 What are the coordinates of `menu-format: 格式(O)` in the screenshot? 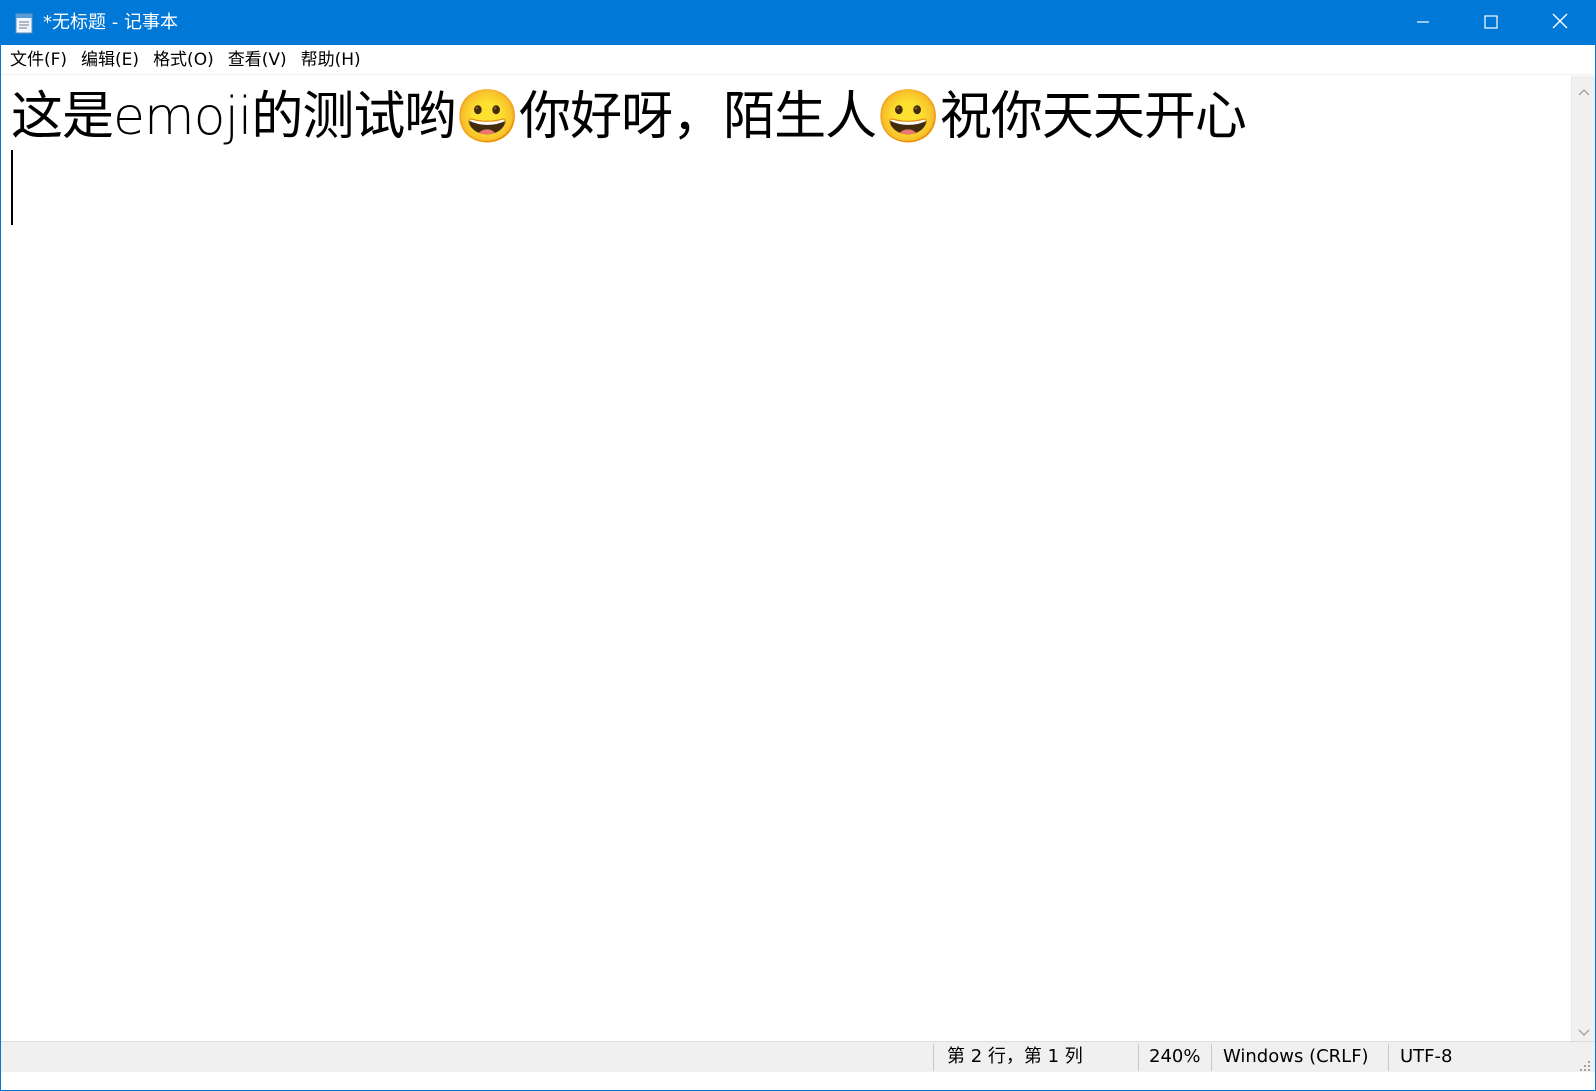 It's located at (183, 60).